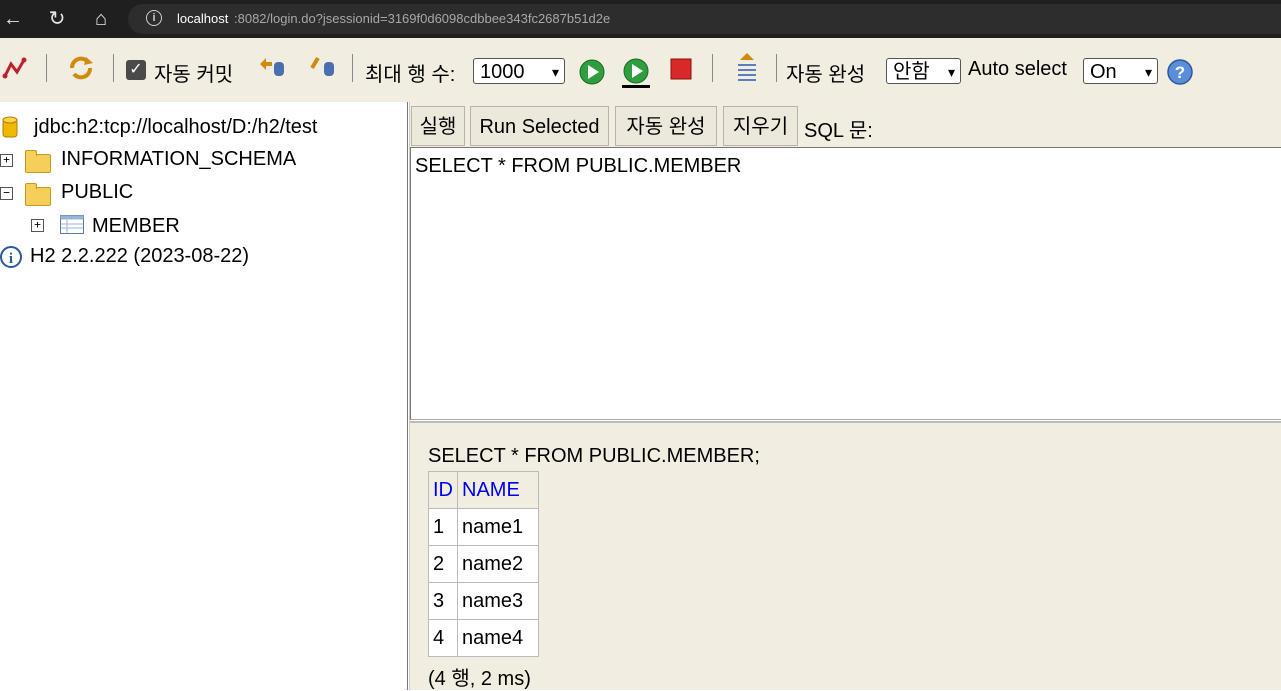 Image resolution: width=1281 pixels, height=691 pixels. What do you see at coordinates (176, 127) in the screenshot?
I see `connection-url: jdbc:h2:tcp://localhost/D:/h2/test` at bounding box center [176, 127].